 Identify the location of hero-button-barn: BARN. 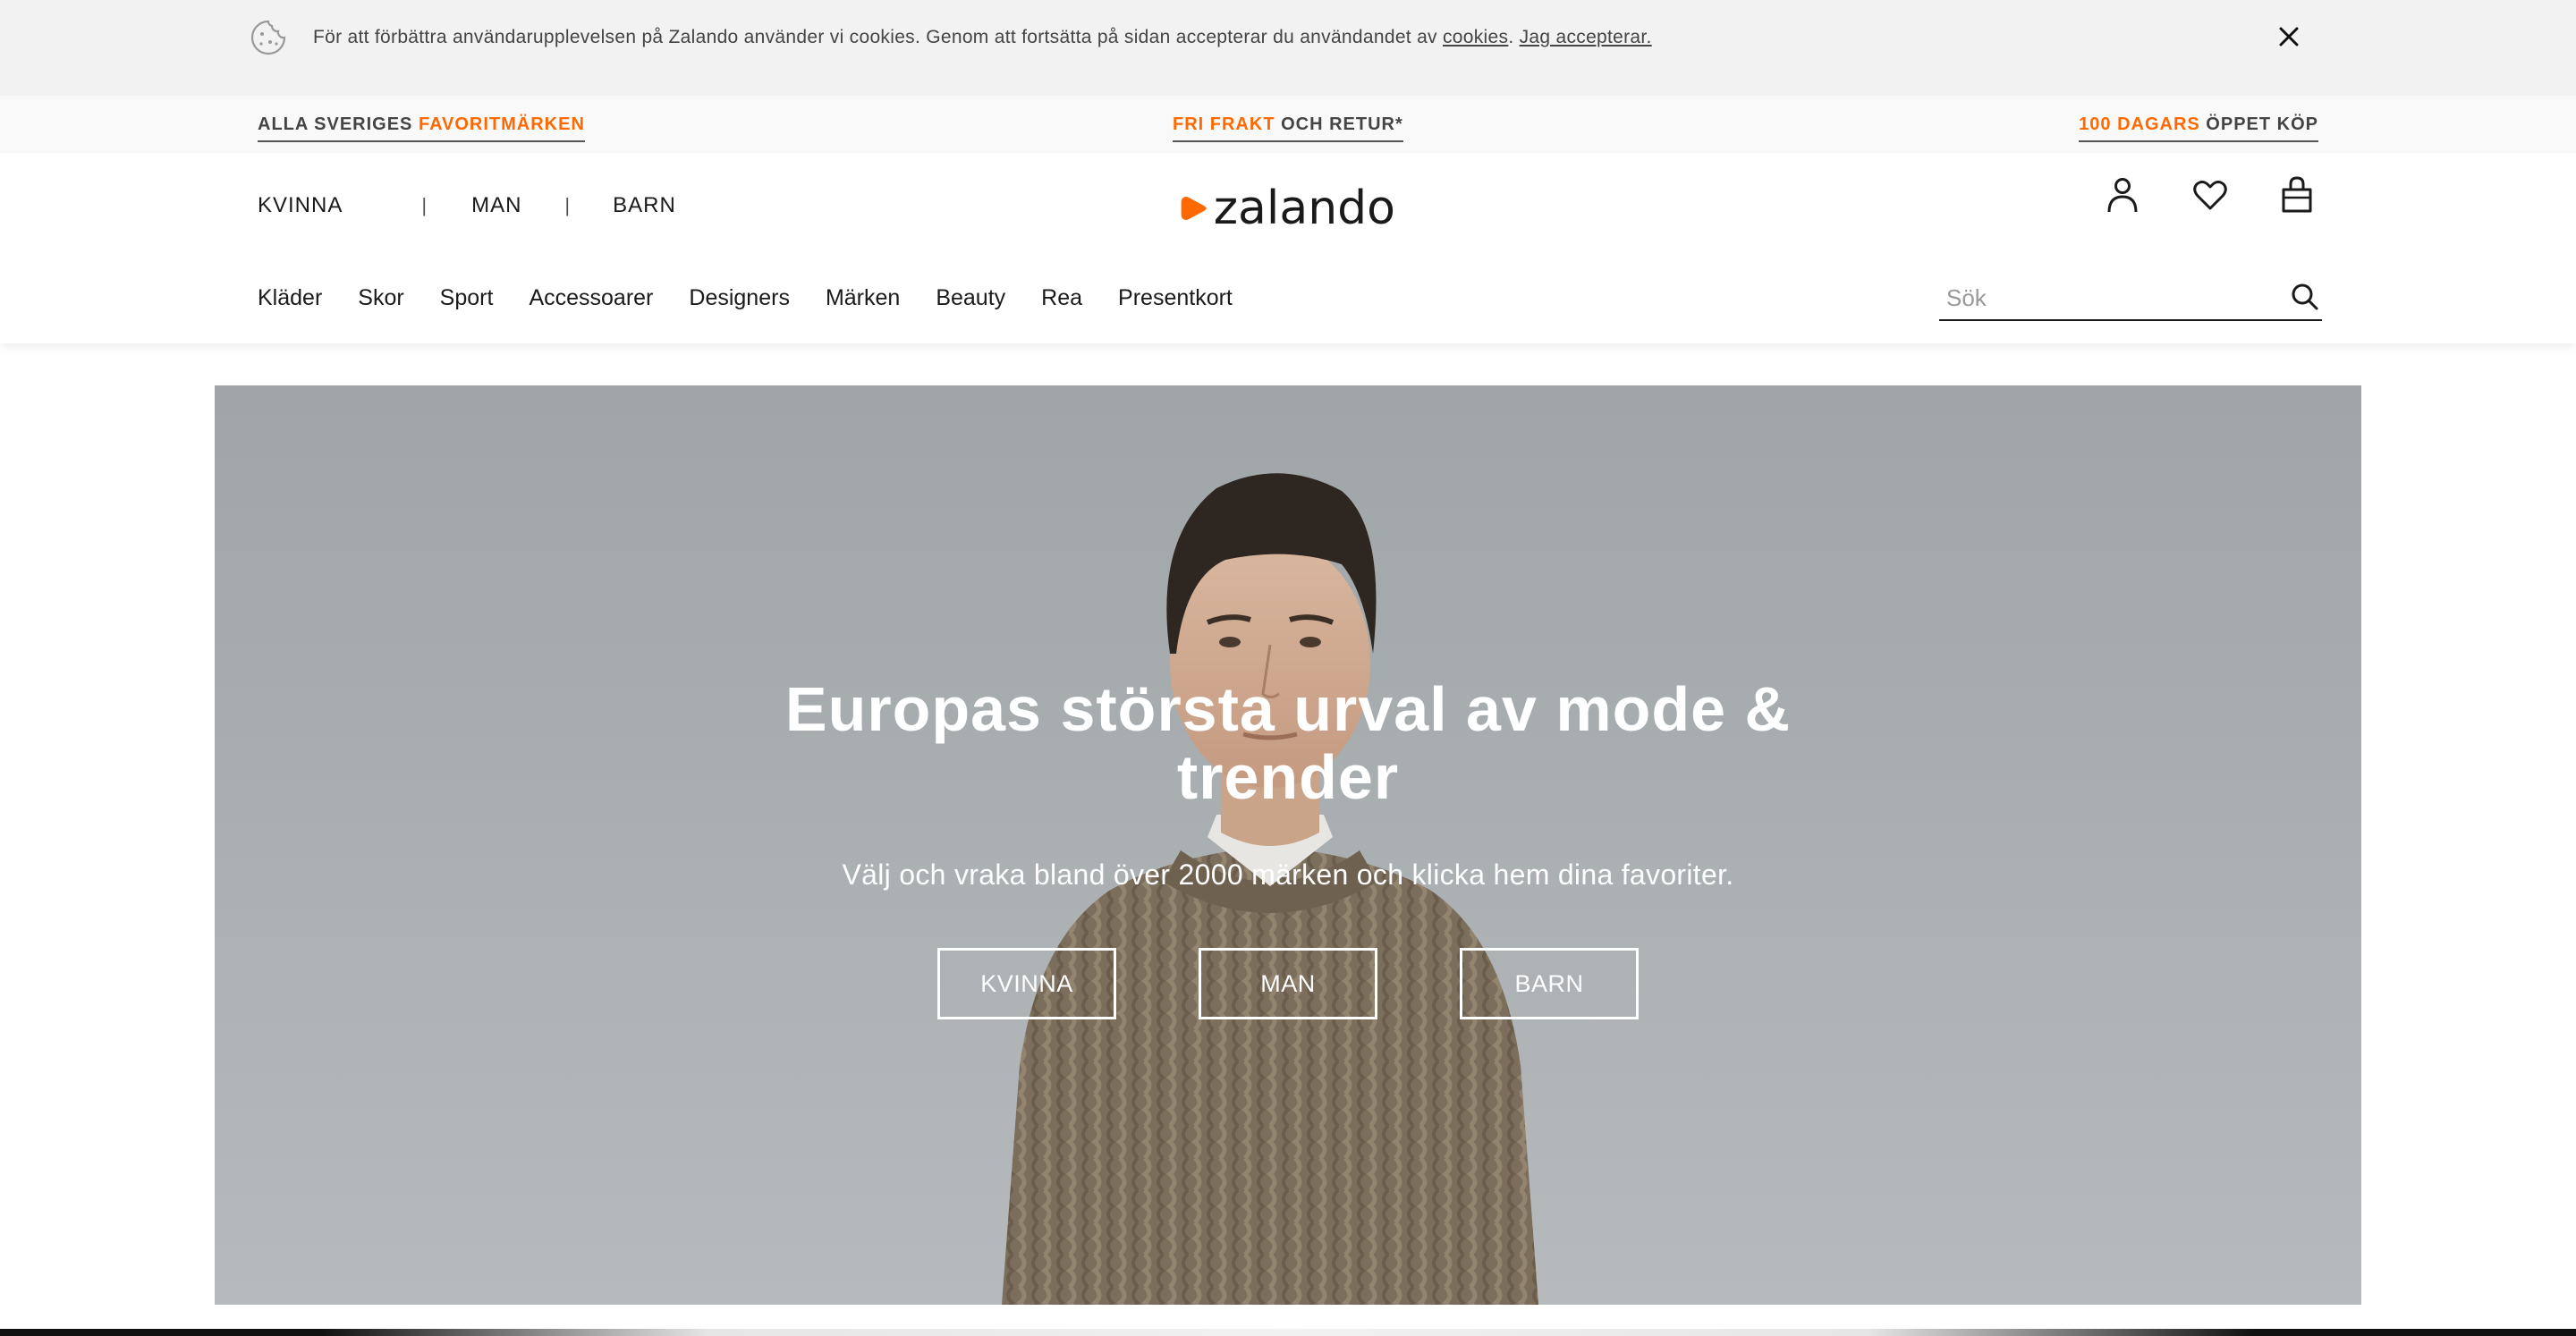
(1549, 984).